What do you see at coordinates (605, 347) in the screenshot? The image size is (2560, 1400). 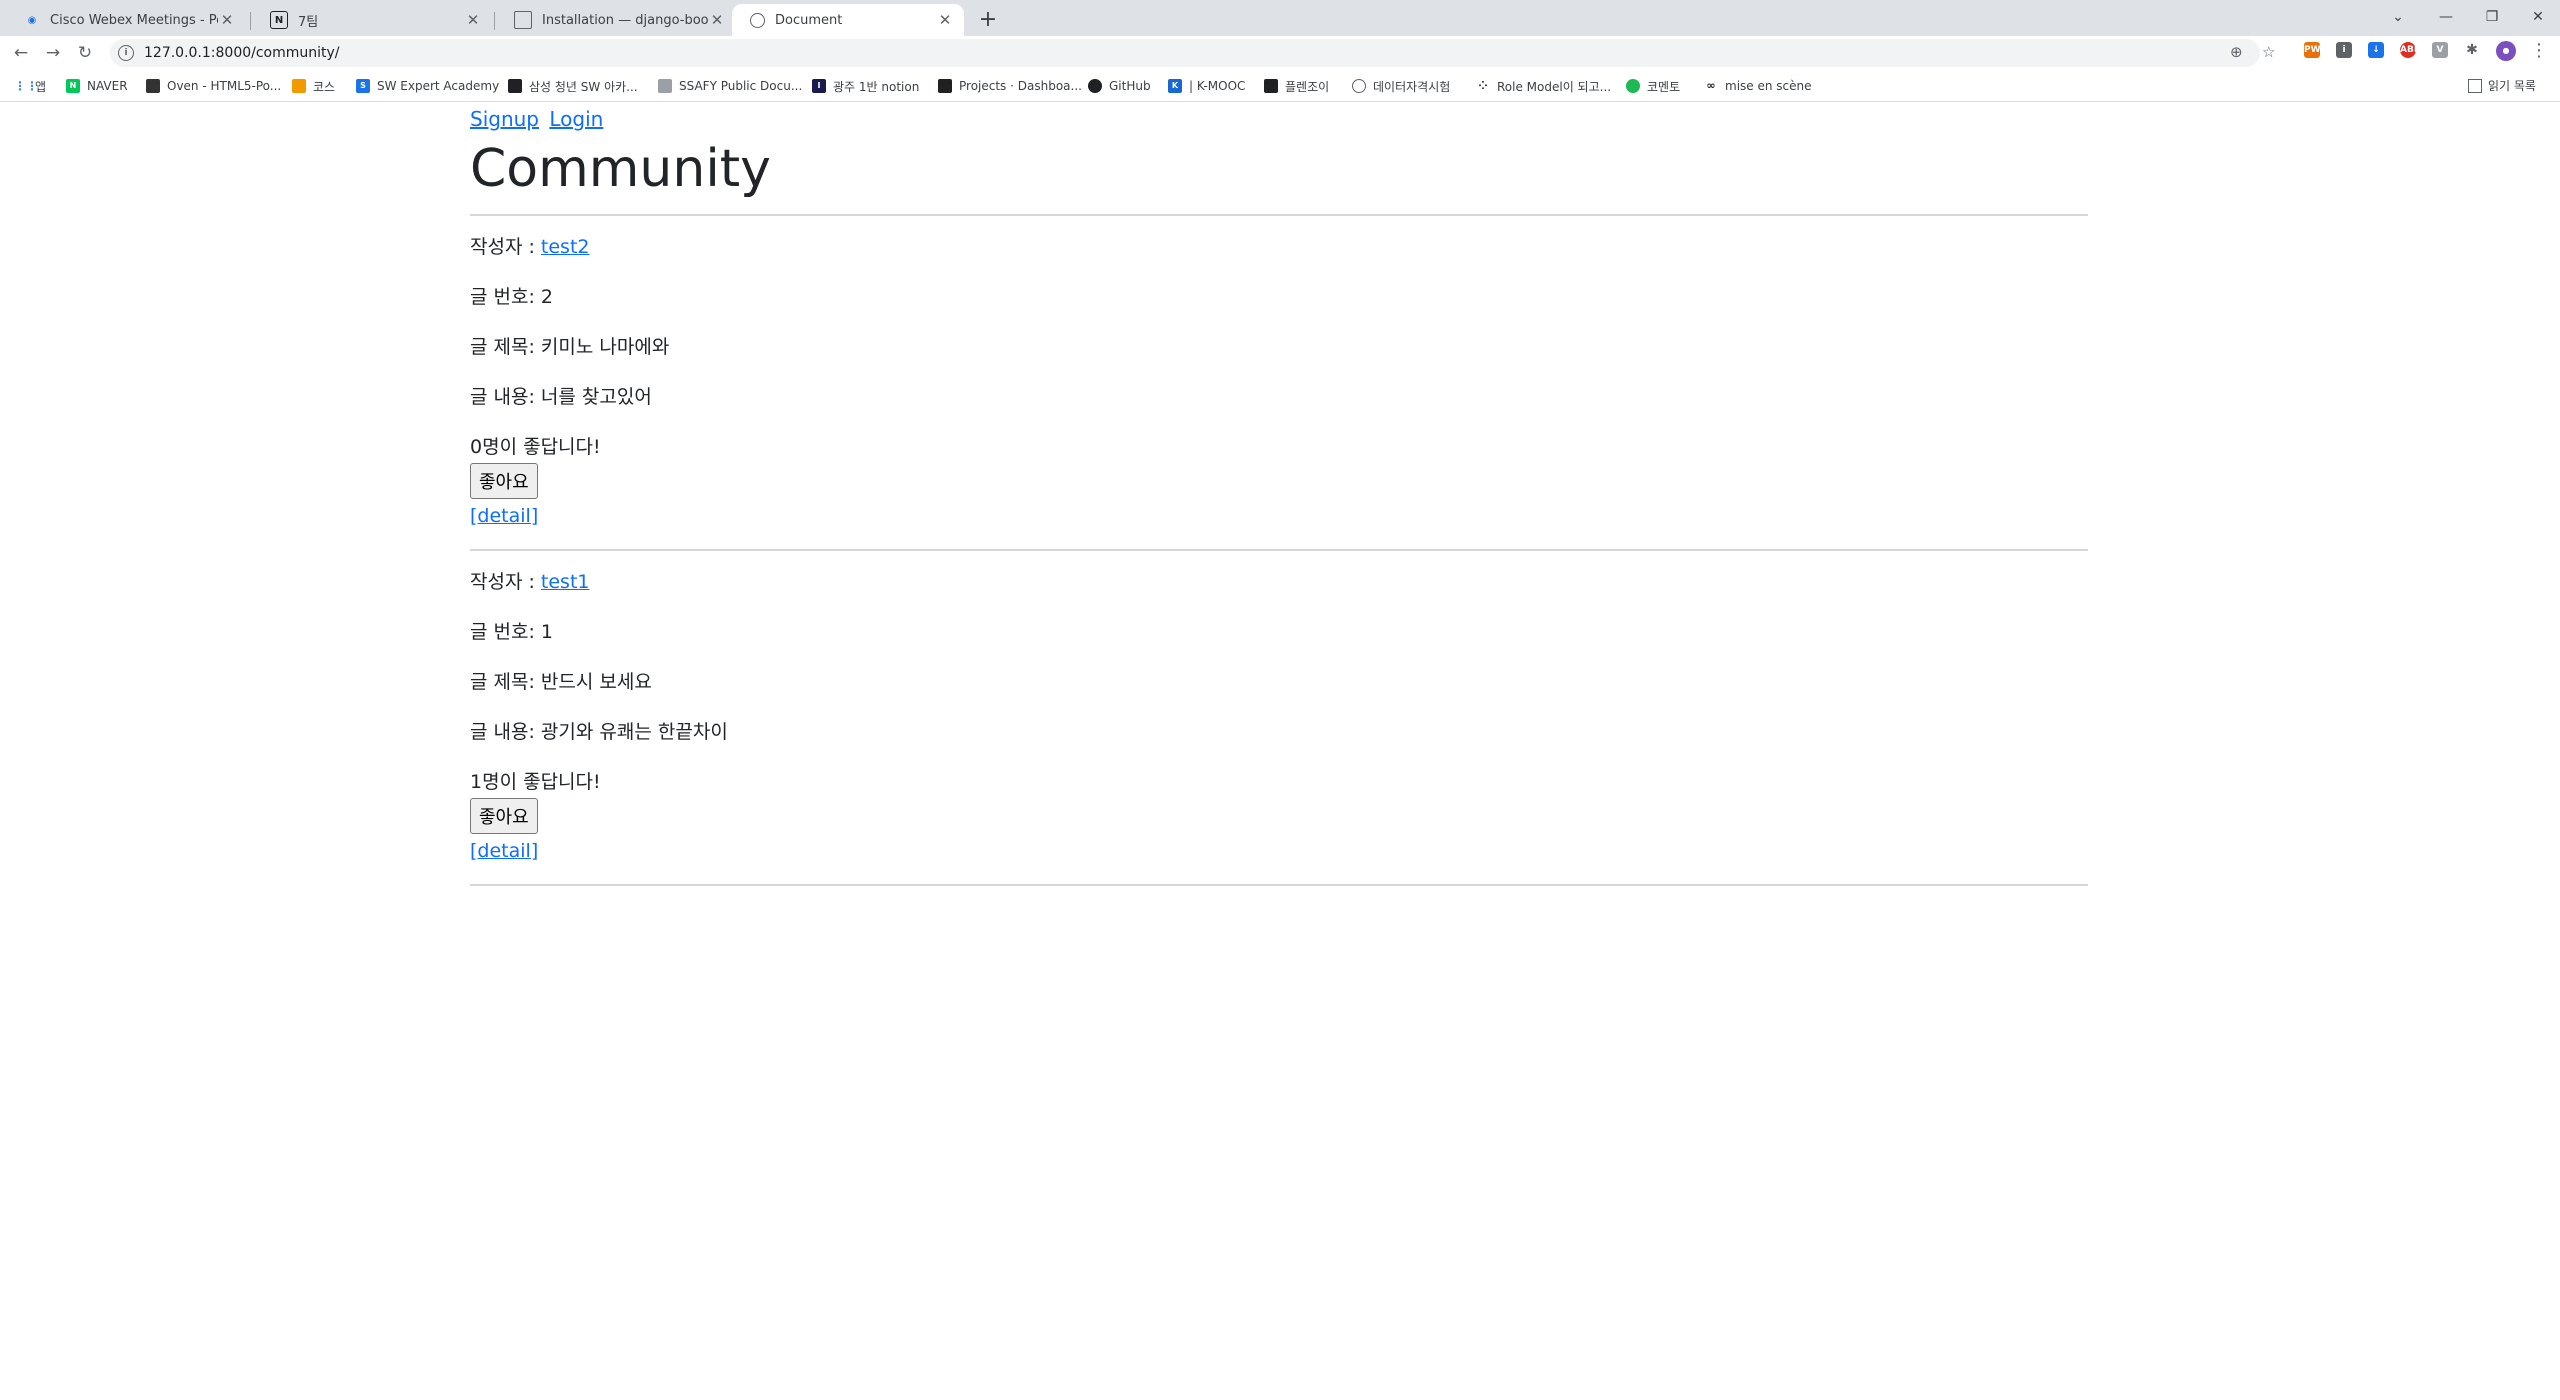 I see `title-value: 키미노 나마에와` at bounding box center [605, 347].